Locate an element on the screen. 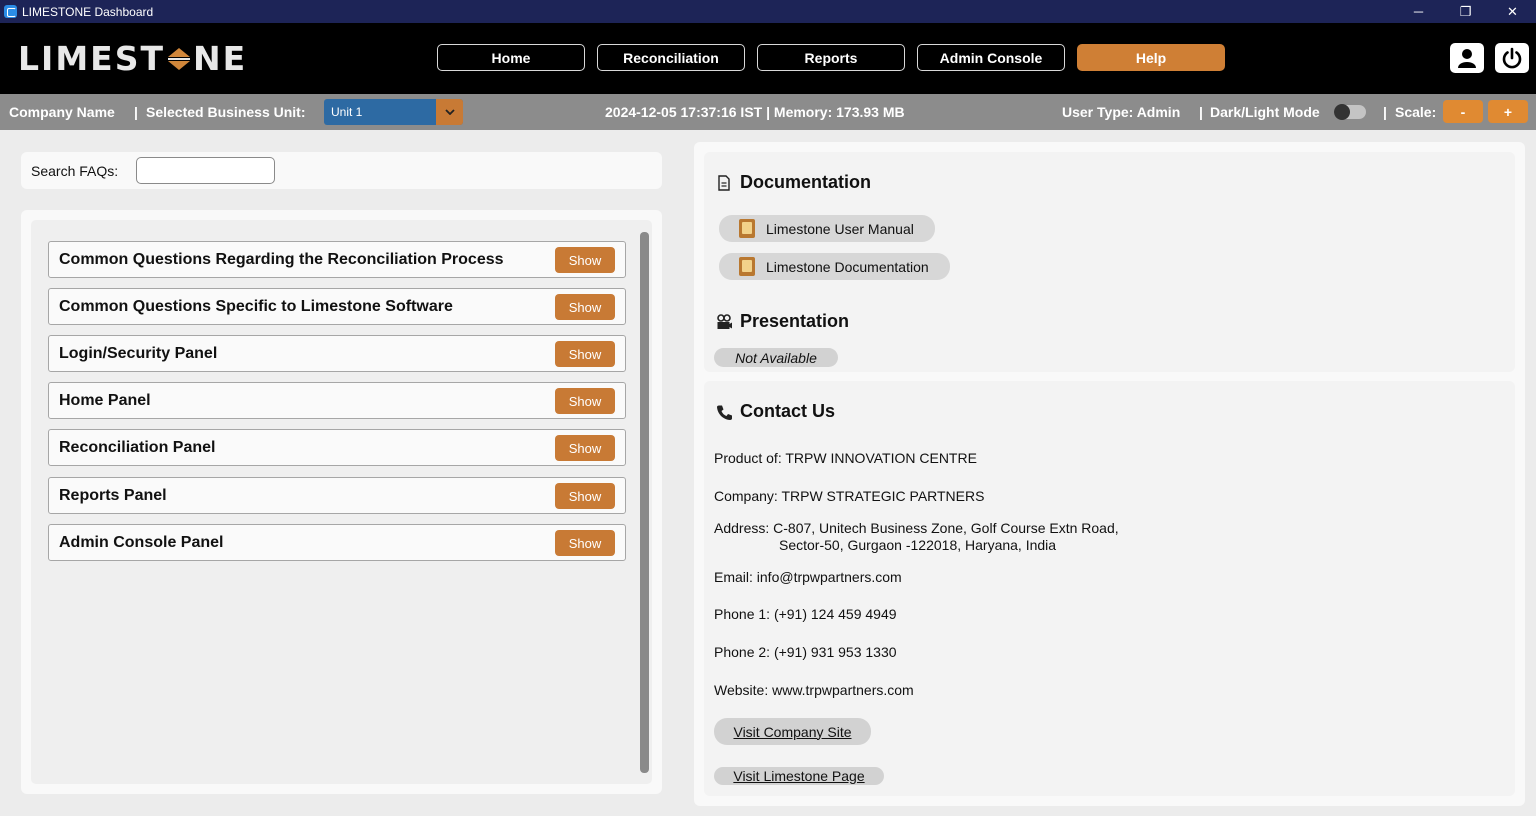 Image resolution: width=1536 pixels, height=816 pixels. faq-item-title: Login/Security Panel is located at coordinates (138, 353).